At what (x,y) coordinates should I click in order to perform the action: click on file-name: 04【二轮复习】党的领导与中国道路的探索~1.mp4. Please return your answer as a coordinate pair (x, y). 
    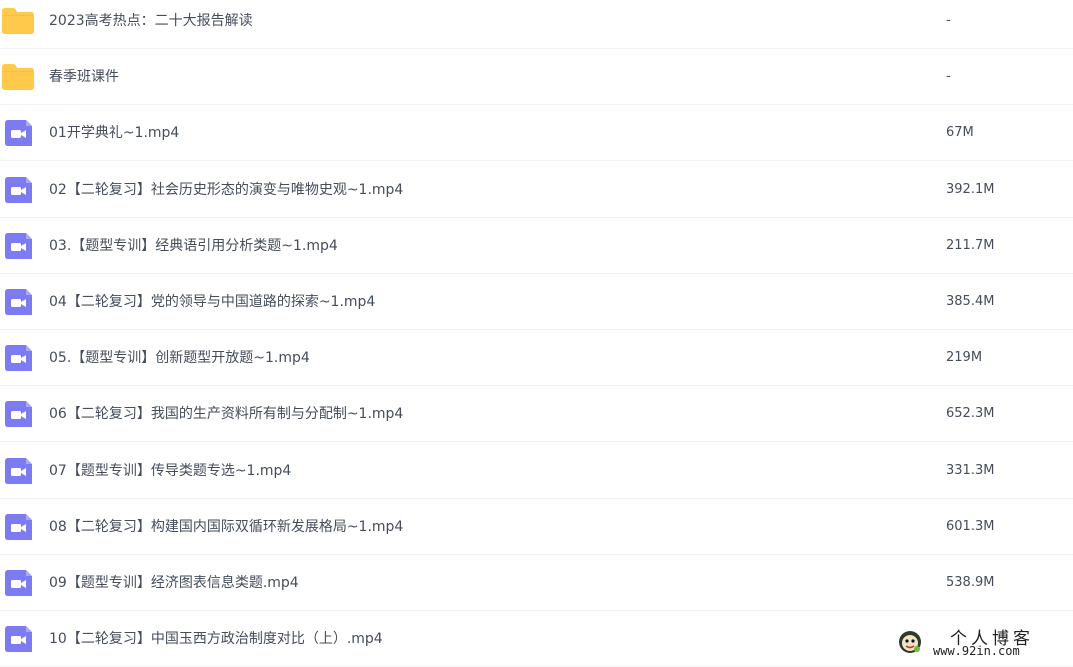
    Looking at the image, I should click on (212, 302).